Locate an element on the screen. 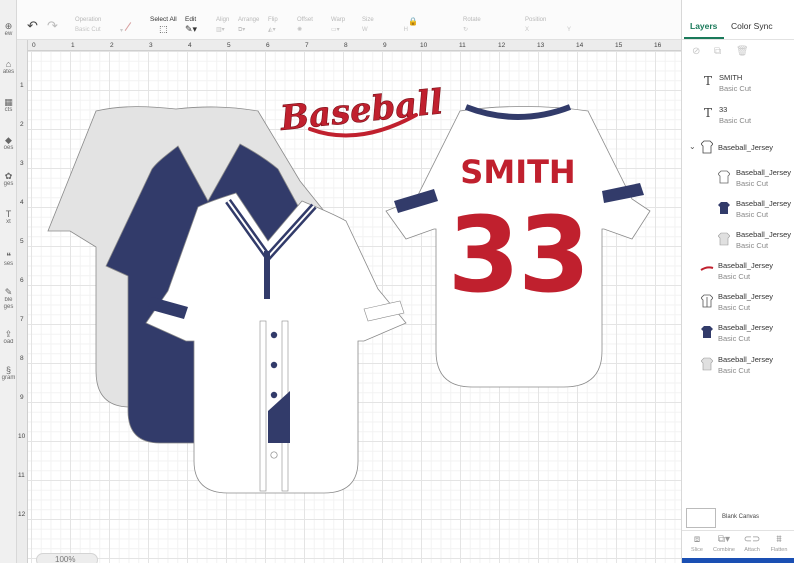  slice-button: ⧈ Slice is located at coordinates (697, 543).